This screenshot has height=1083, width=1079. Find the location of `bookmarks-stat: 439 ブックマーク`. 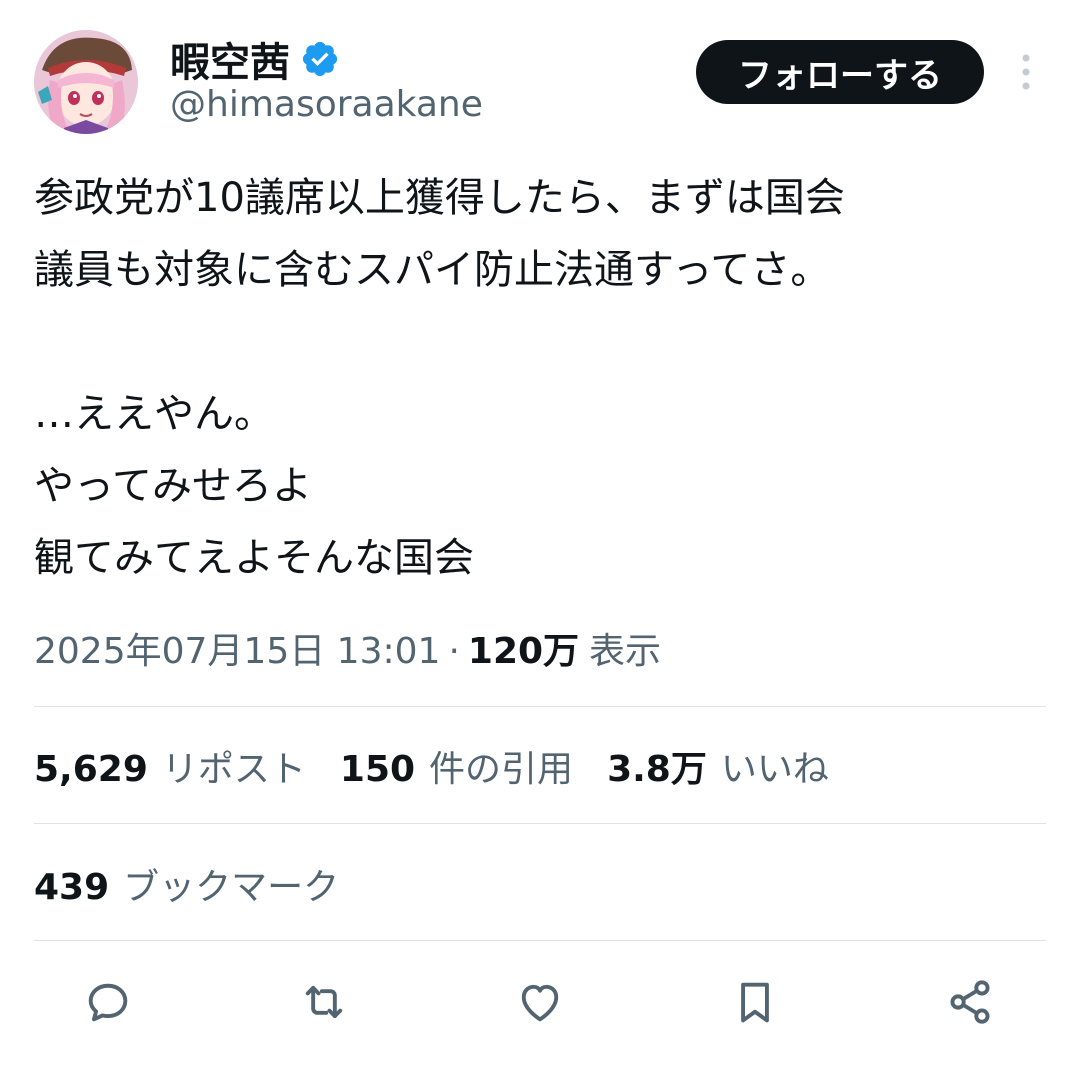

bookmarks-stat: 439 ブックマーク is located at coordinates (186, 884).